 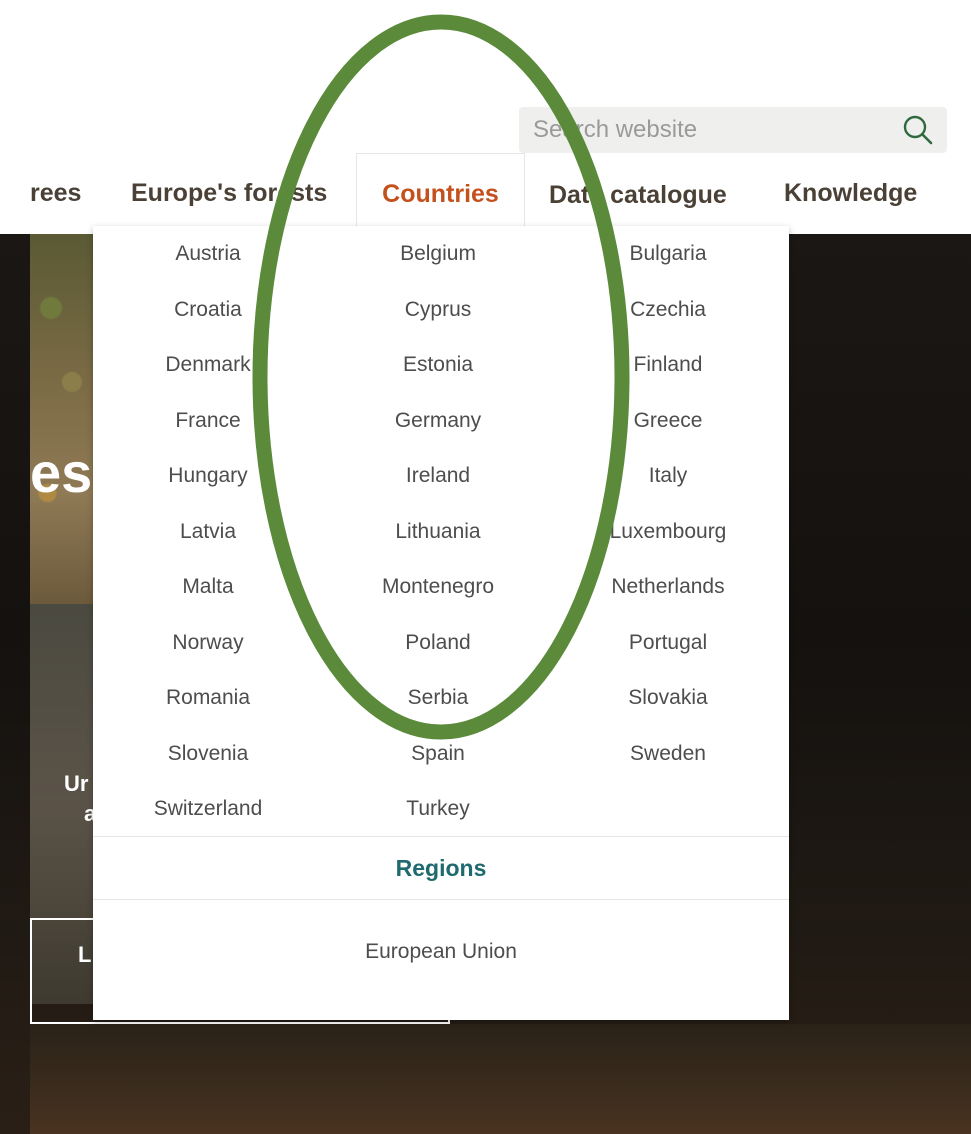 What do you see at coordinates (208, 421) in the screenshot?
I see `country-link: France` at bounding box center [208, 421].